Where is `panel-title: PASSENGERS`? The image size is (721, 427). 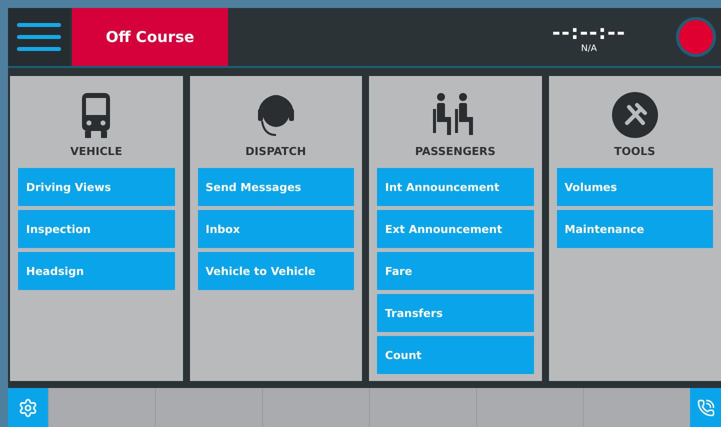
panel-title: PASSENGERS is located at coordinates (455, 151).